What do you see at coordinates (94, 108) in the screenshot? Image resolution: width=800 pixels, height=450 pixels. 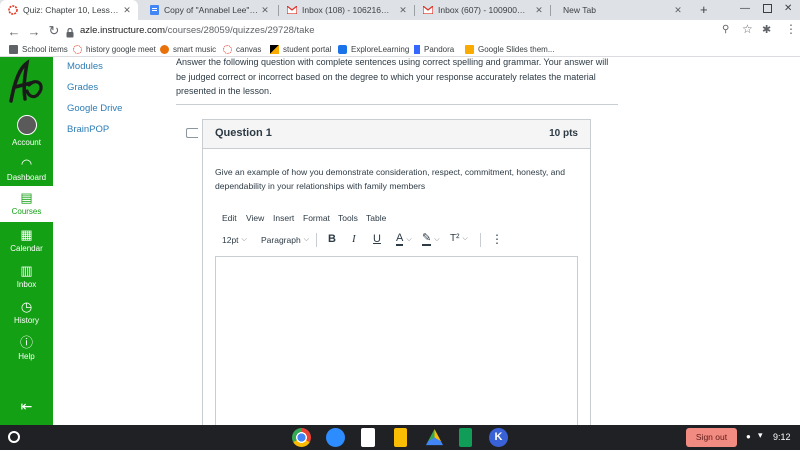 I see `course-nav-google-drive: Google Drive` at bounding box center [94, 108].